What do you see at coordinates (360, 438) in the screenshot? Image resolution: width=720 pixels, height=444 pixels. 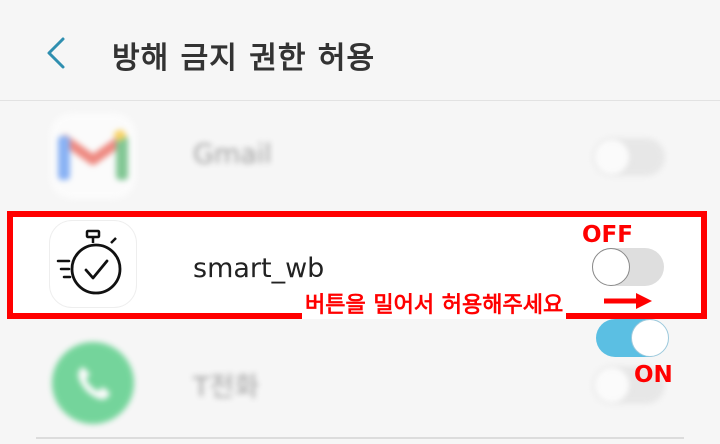 I see `list-divider` at bounding box center [360, 438].